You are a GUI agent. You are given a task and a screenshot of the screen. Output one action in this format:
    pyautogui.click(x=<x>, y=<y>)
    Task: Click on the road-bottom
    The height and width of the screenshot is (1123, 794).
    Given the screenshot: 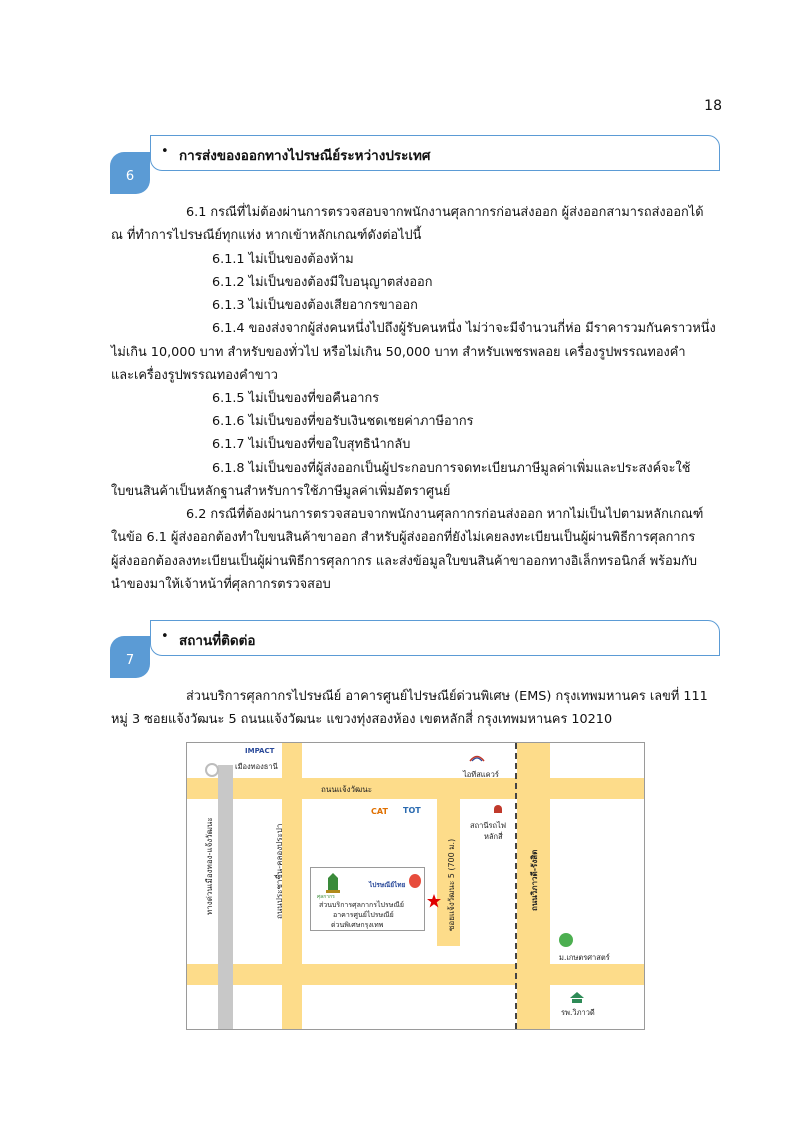 What is the action you would take?
    pyautogui.click(x=415, y=974)
    